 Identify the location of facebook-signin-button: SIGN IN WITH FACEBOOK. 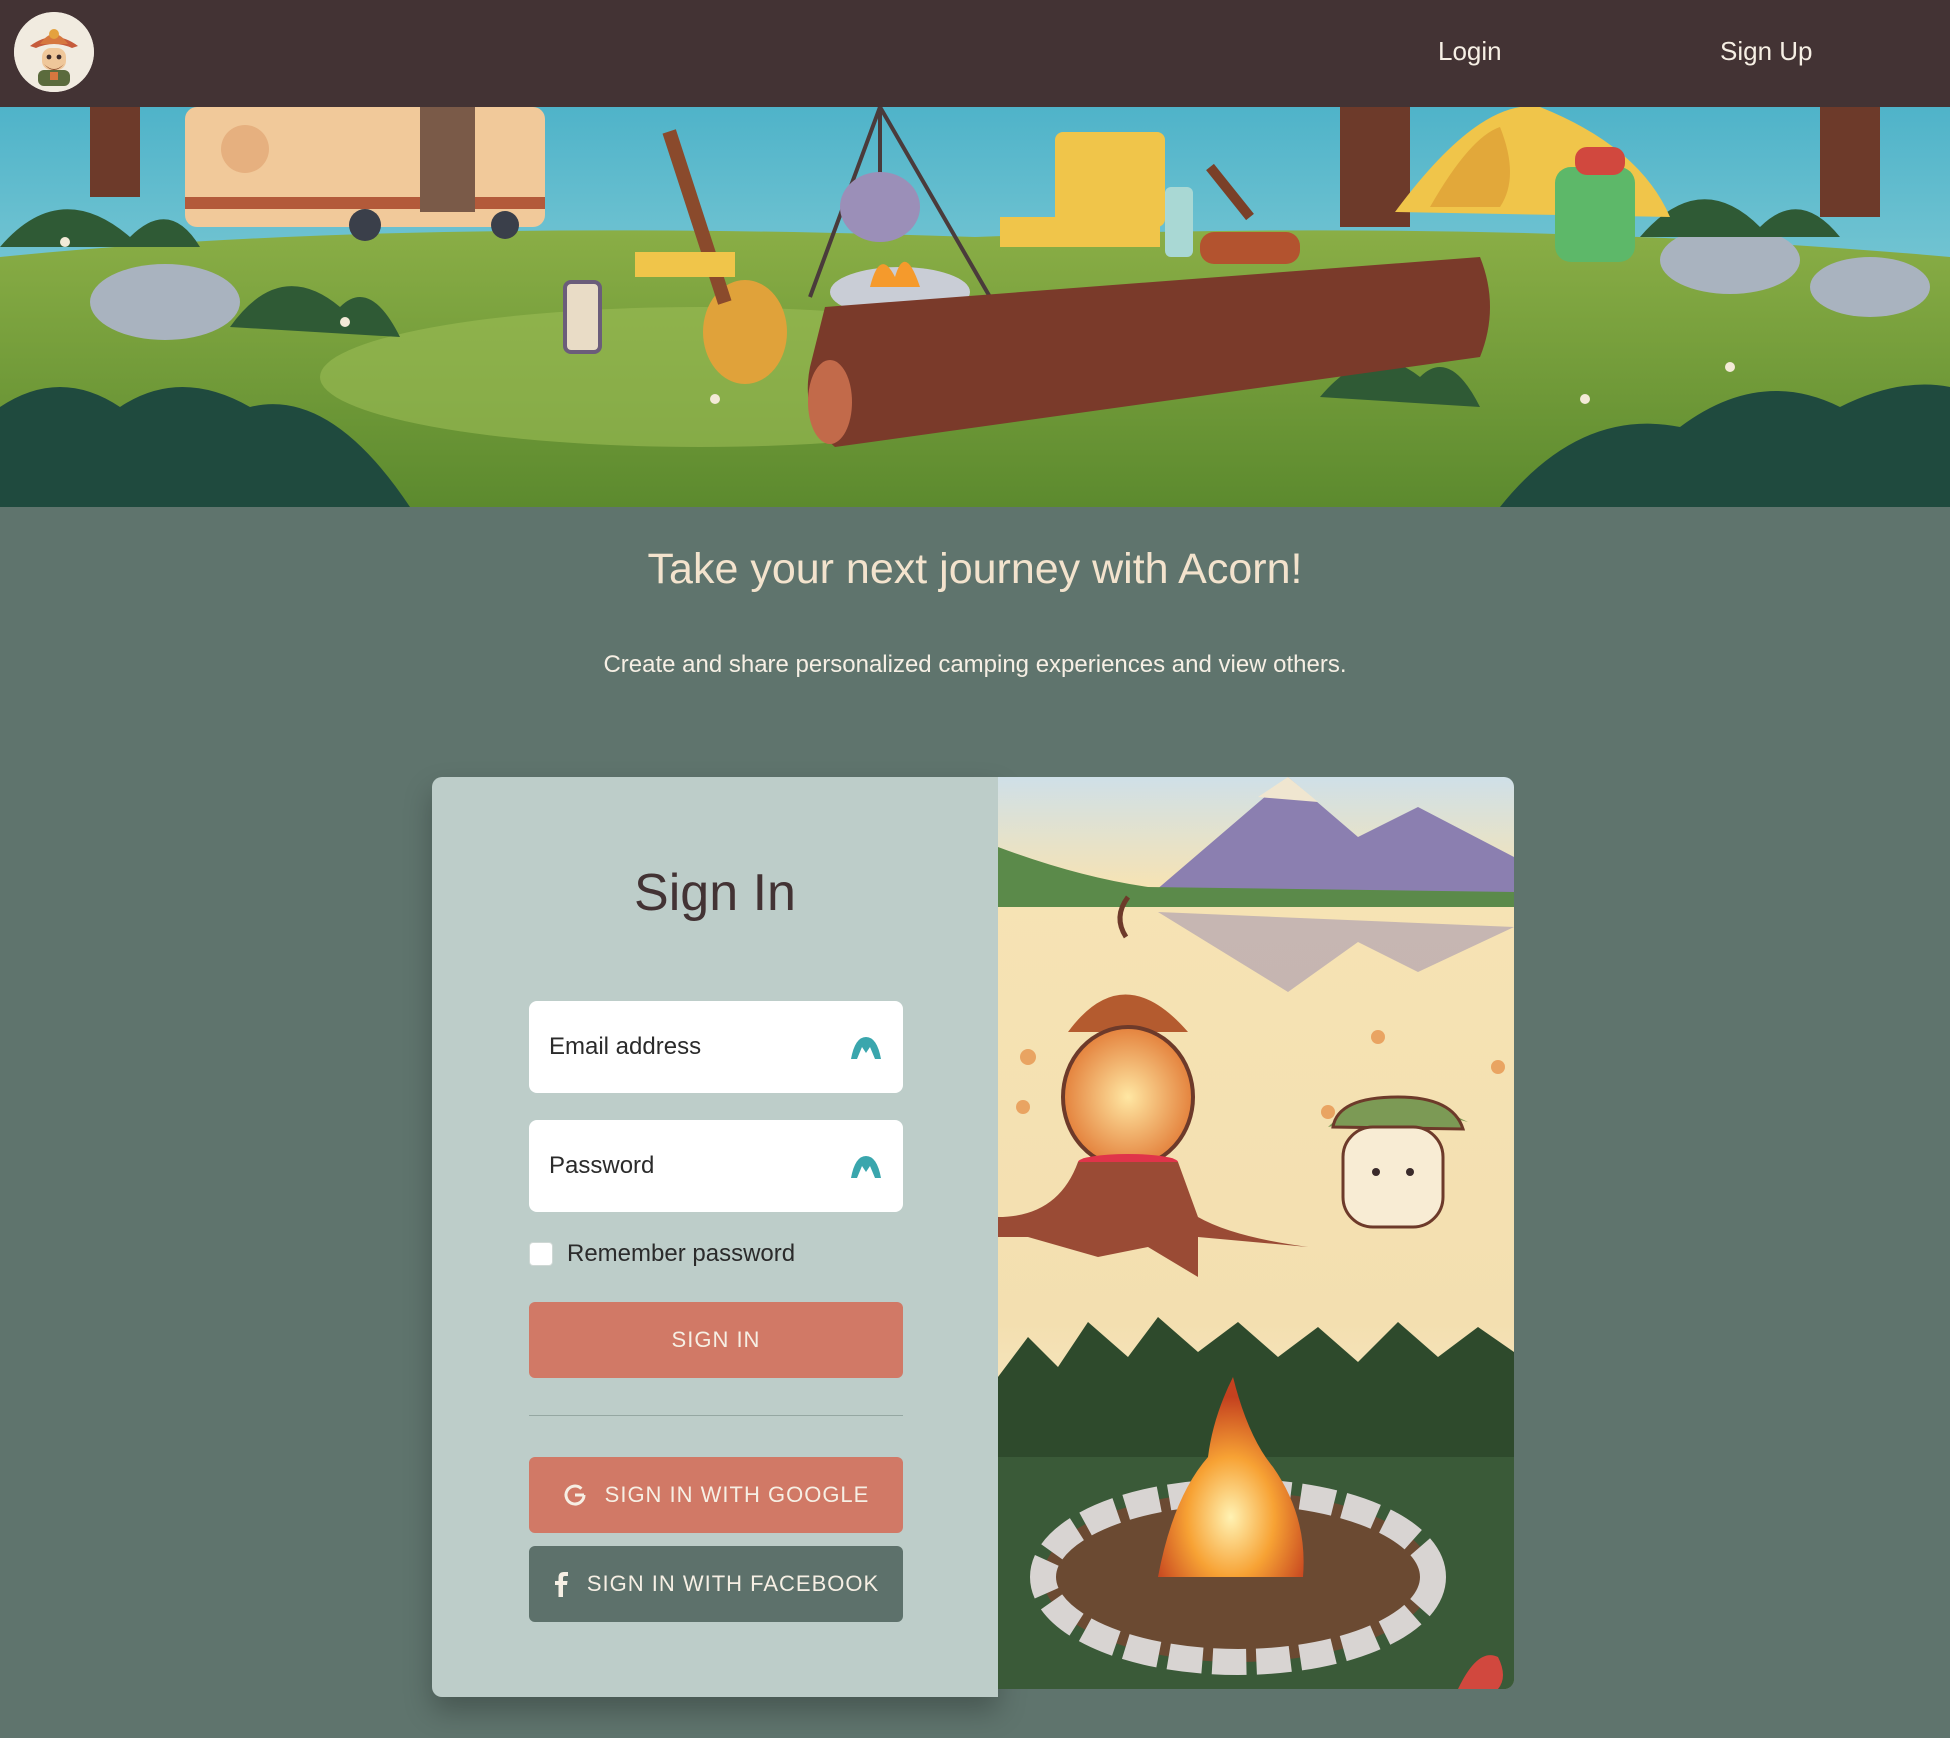
(716, 1584).